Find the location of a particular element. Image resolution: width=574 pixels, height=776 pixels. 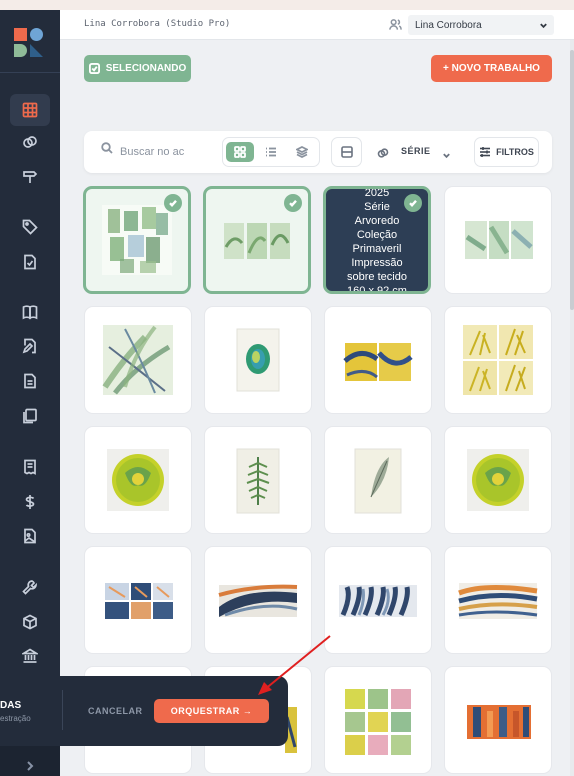

studio-name: Lina Corrobora (Studio Pro) is located at coordinates (157, 24).